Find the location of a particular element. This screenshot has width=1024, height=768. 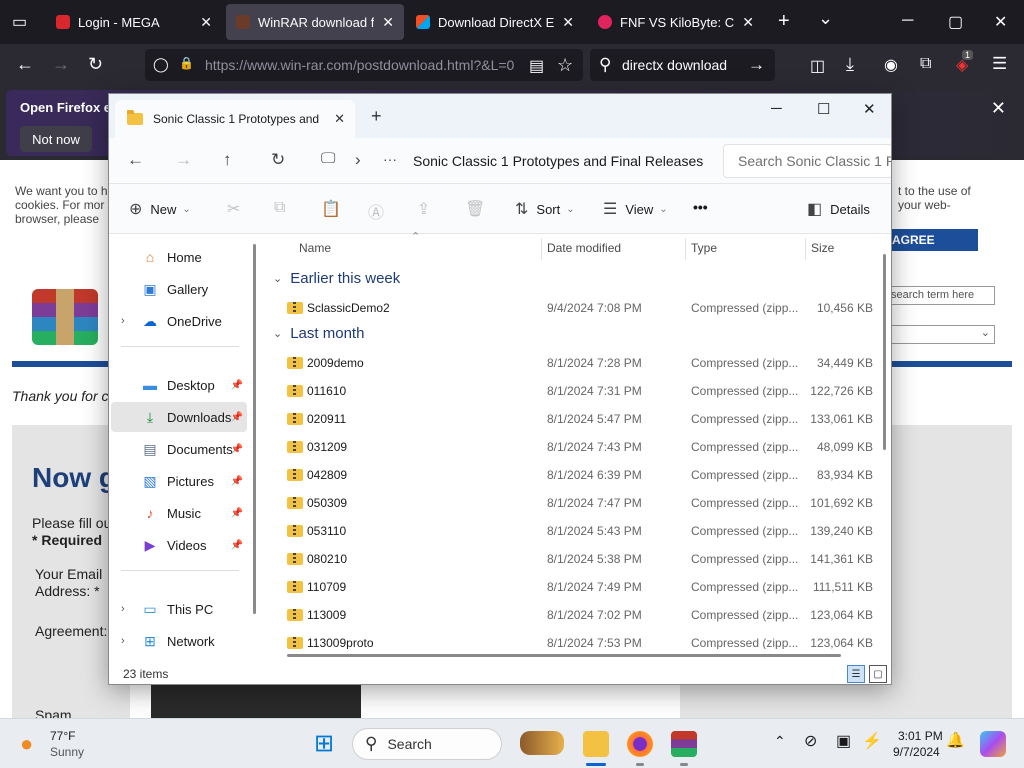

nav-onedrive: › ☁ OneDrive is located at coordinates (179, 321).